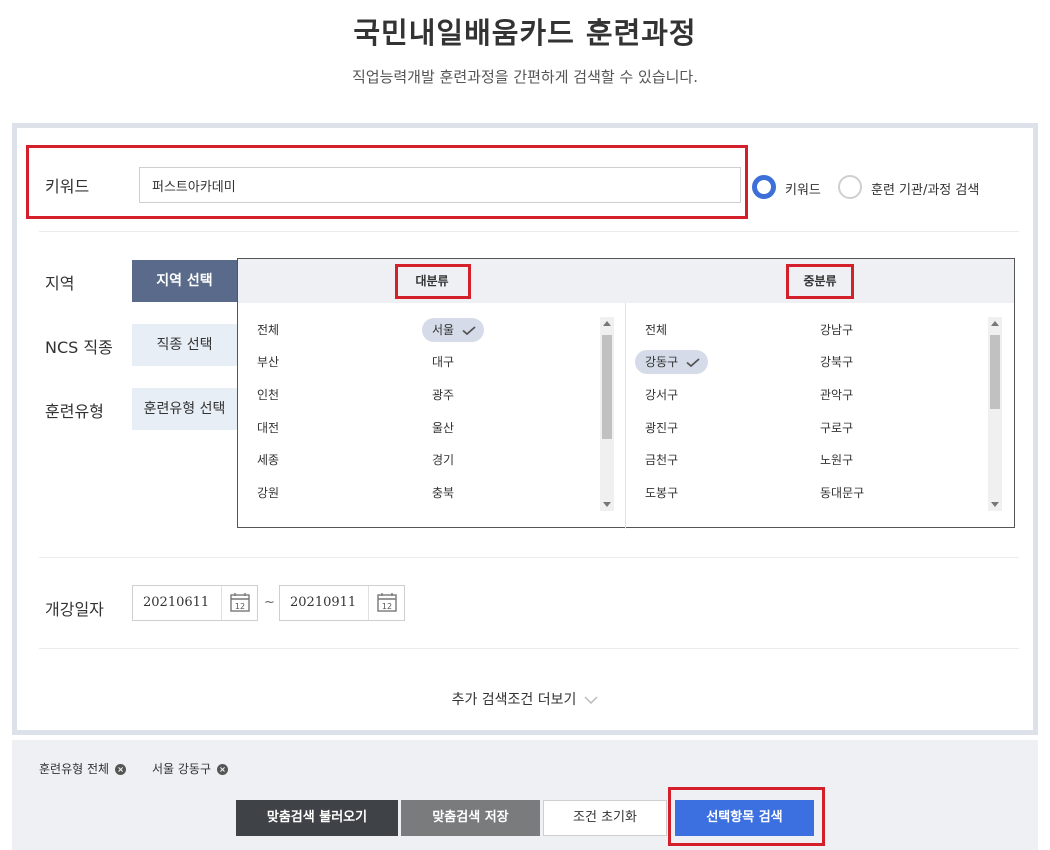  What do you see at coordinates (925, 188) in the screenshot?
I see `radio-institution-label: 훈련 기관/과정 검색` at bounding box center [925, 188].